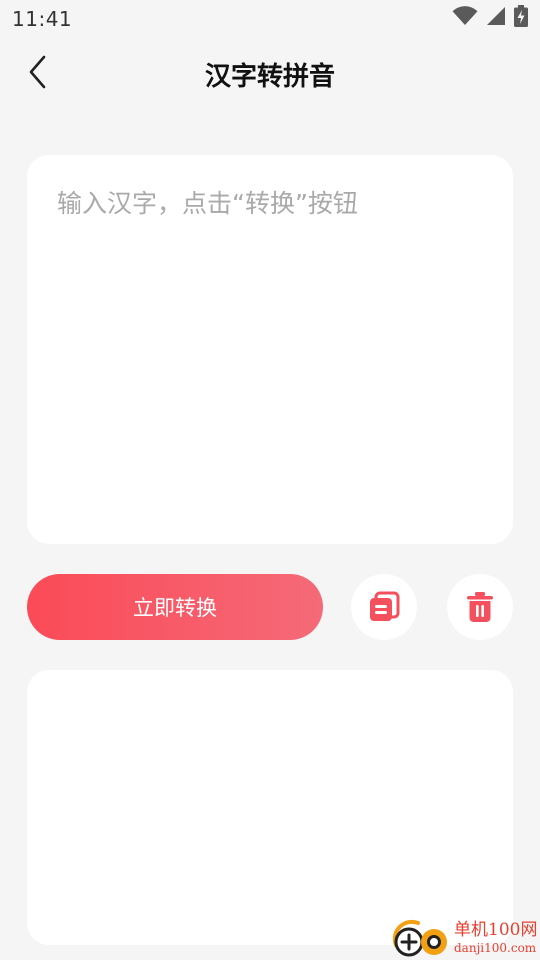 The height and width of the screenshot is (960, 540). Describe the element at coordinates (521, 18) in the screenshot. I see `battery-icon` at that location.